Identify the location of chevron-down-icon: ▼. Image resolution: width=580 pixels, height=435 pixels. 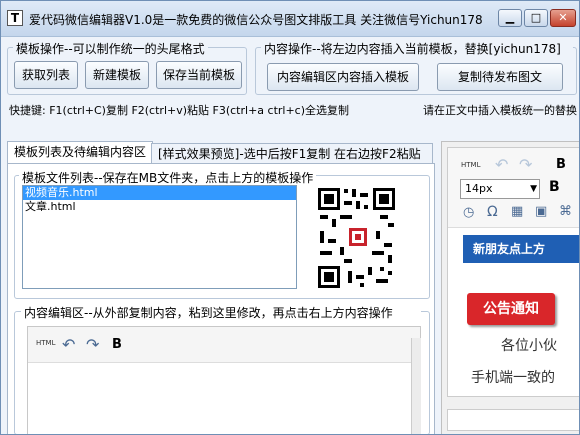
(533, 189).